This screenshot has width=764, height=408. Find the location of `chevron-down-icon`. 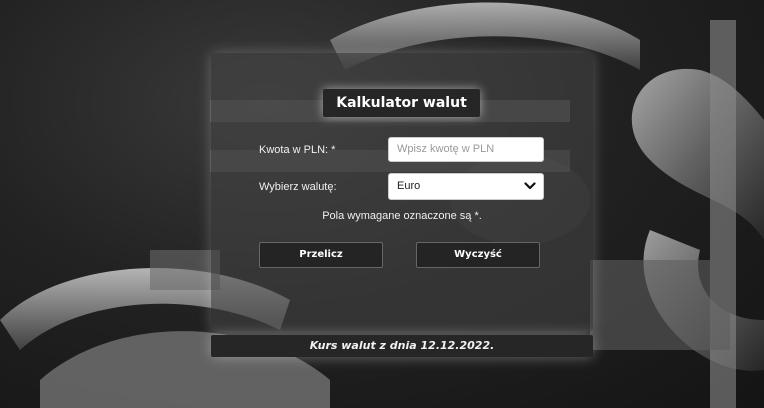

chevron-down-icon is located at coordinates (530, 186).